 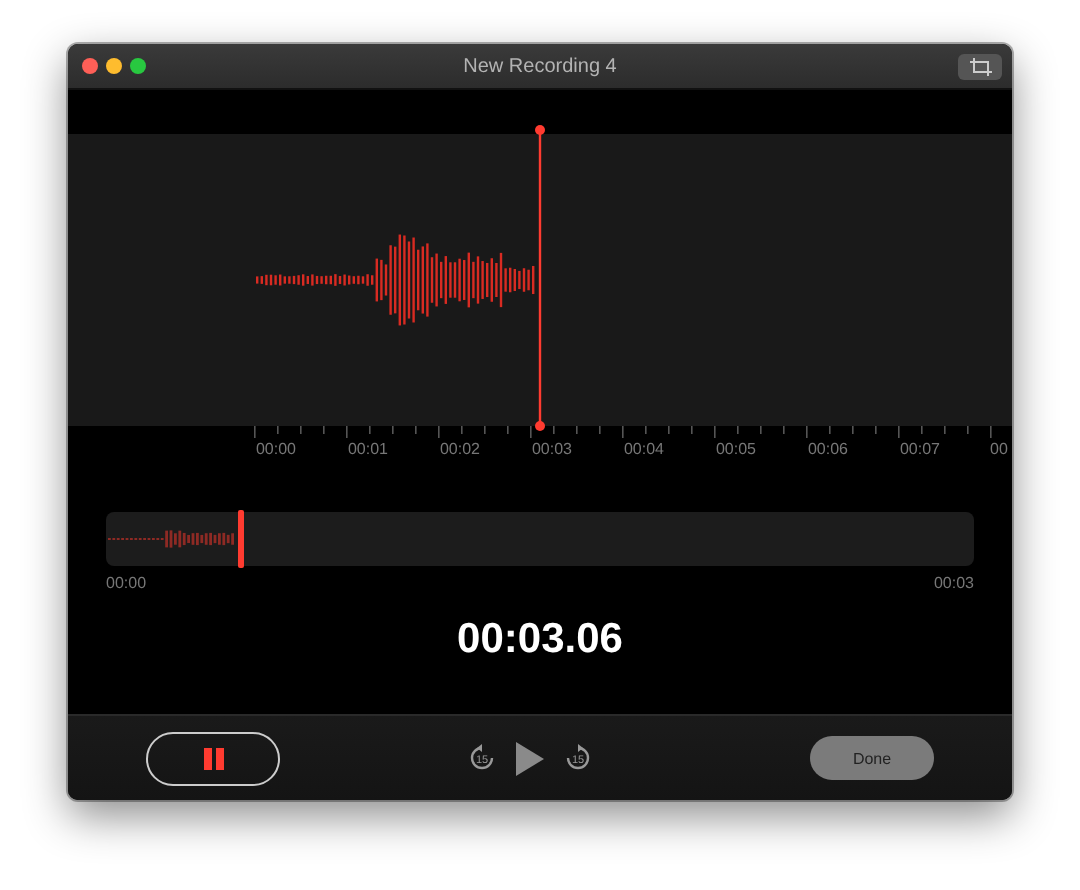 I want to click on time-label: 00:07, so click(x=920, y=449).